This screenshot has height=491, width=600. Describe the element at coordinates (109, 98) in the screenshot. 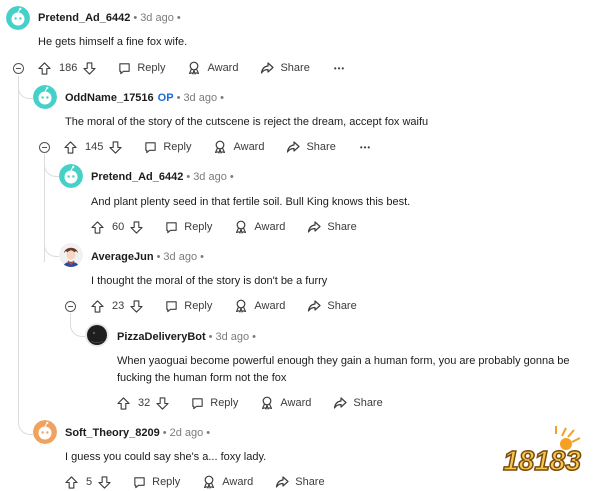

I see `author-name: OddName_17516` at that location.